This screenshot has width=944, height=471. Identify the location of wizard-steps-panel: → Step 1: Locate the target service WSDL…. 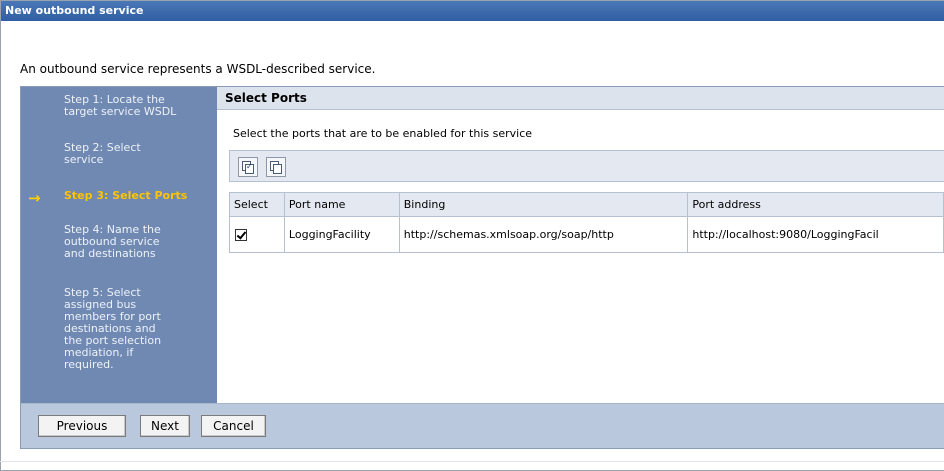
(119, 245).